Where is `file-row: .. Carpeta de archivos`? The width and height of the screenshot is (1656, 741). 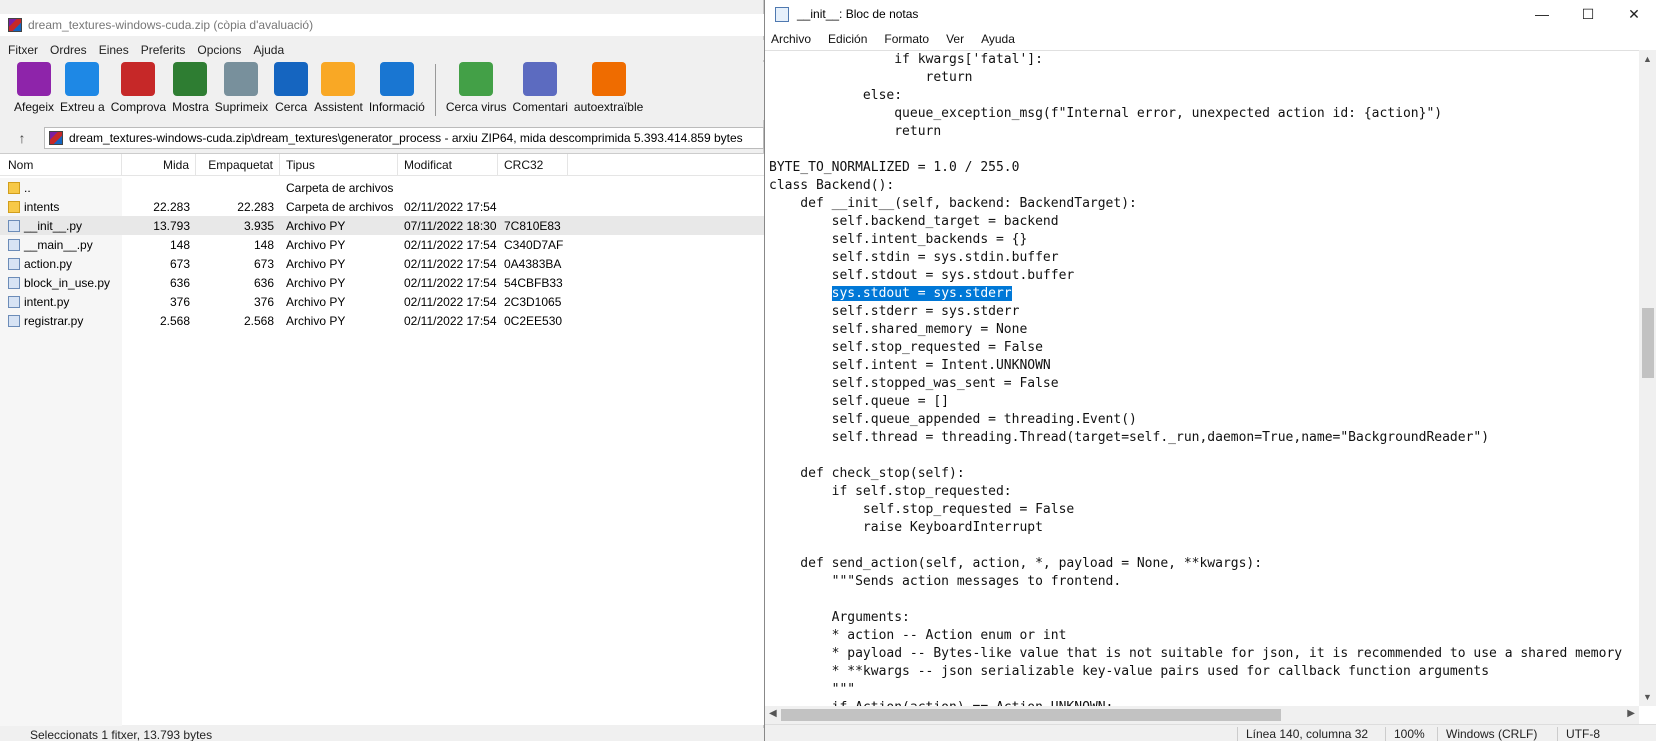
file-row: .. Carpeta de archivos is located at coordinates (382, 187).